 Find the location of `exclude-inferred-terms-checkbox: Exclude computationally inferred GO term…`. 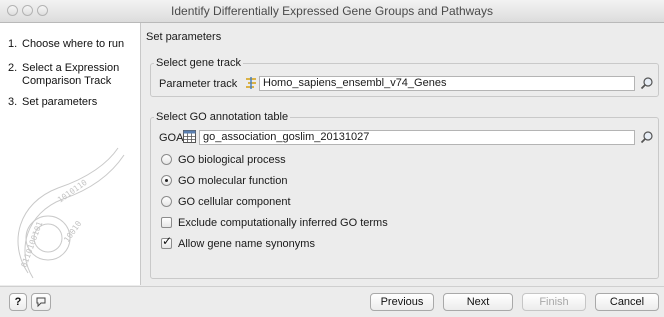

exclude-inferred-terms-checkbox: Exclude computationally inferred GO term… is located at coordinates (274, 223).